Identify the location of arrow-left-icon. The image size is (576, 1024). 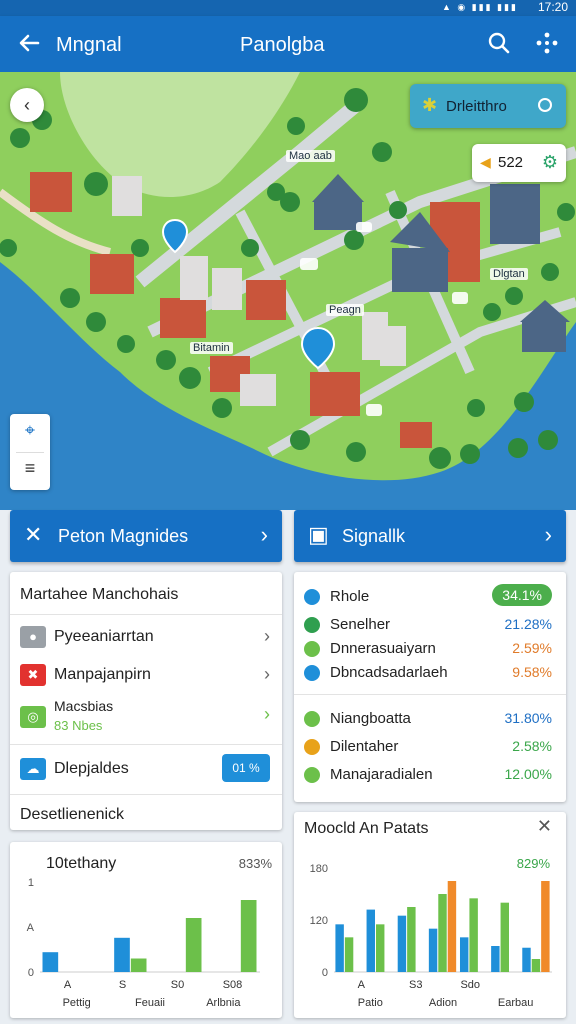
(29, 43).